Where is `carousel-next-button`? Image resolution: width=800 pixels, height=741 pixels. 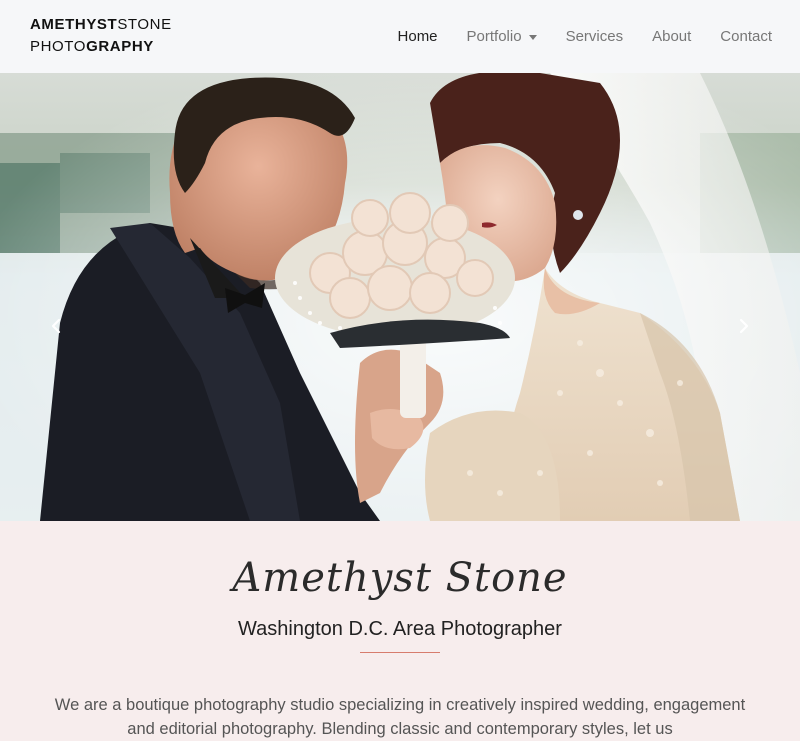 carousel-next-button is located at coordinates (744, 326).